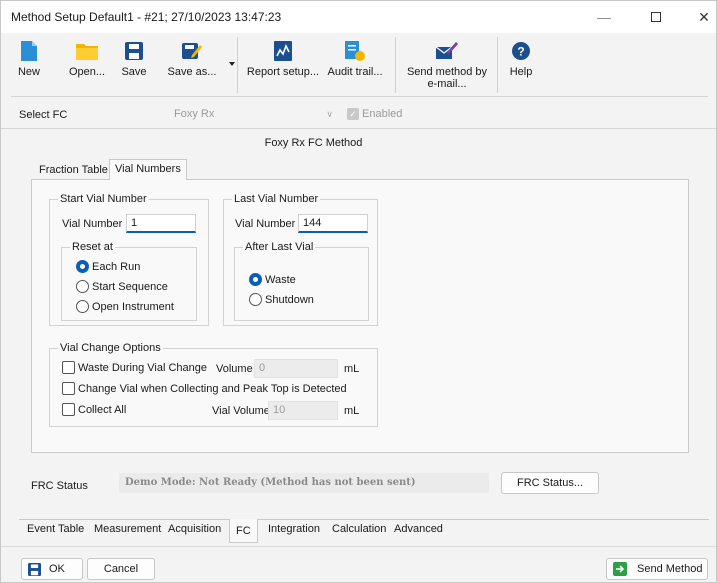 The width and height of the screenshot is (717, 583). Describe the element at coordinates (657, 569) in the screenshot. I see `send-method-button: Send Method` at that location.